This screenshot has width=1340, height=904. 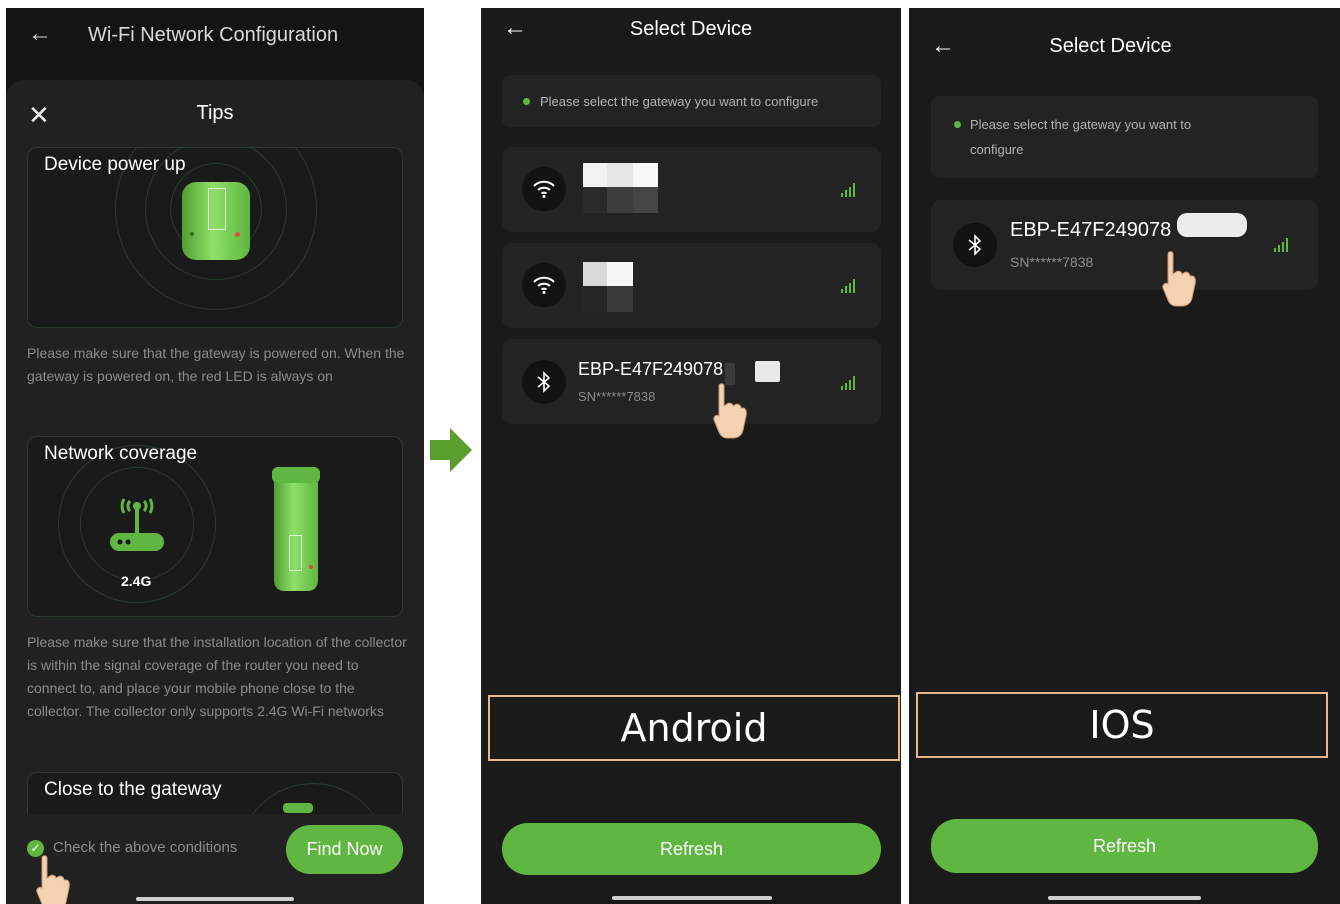 What do you see at coordinates (133, 789) in the screenshot?
I see `card-title: Close to the gateway` at bounding box center [133, 789].